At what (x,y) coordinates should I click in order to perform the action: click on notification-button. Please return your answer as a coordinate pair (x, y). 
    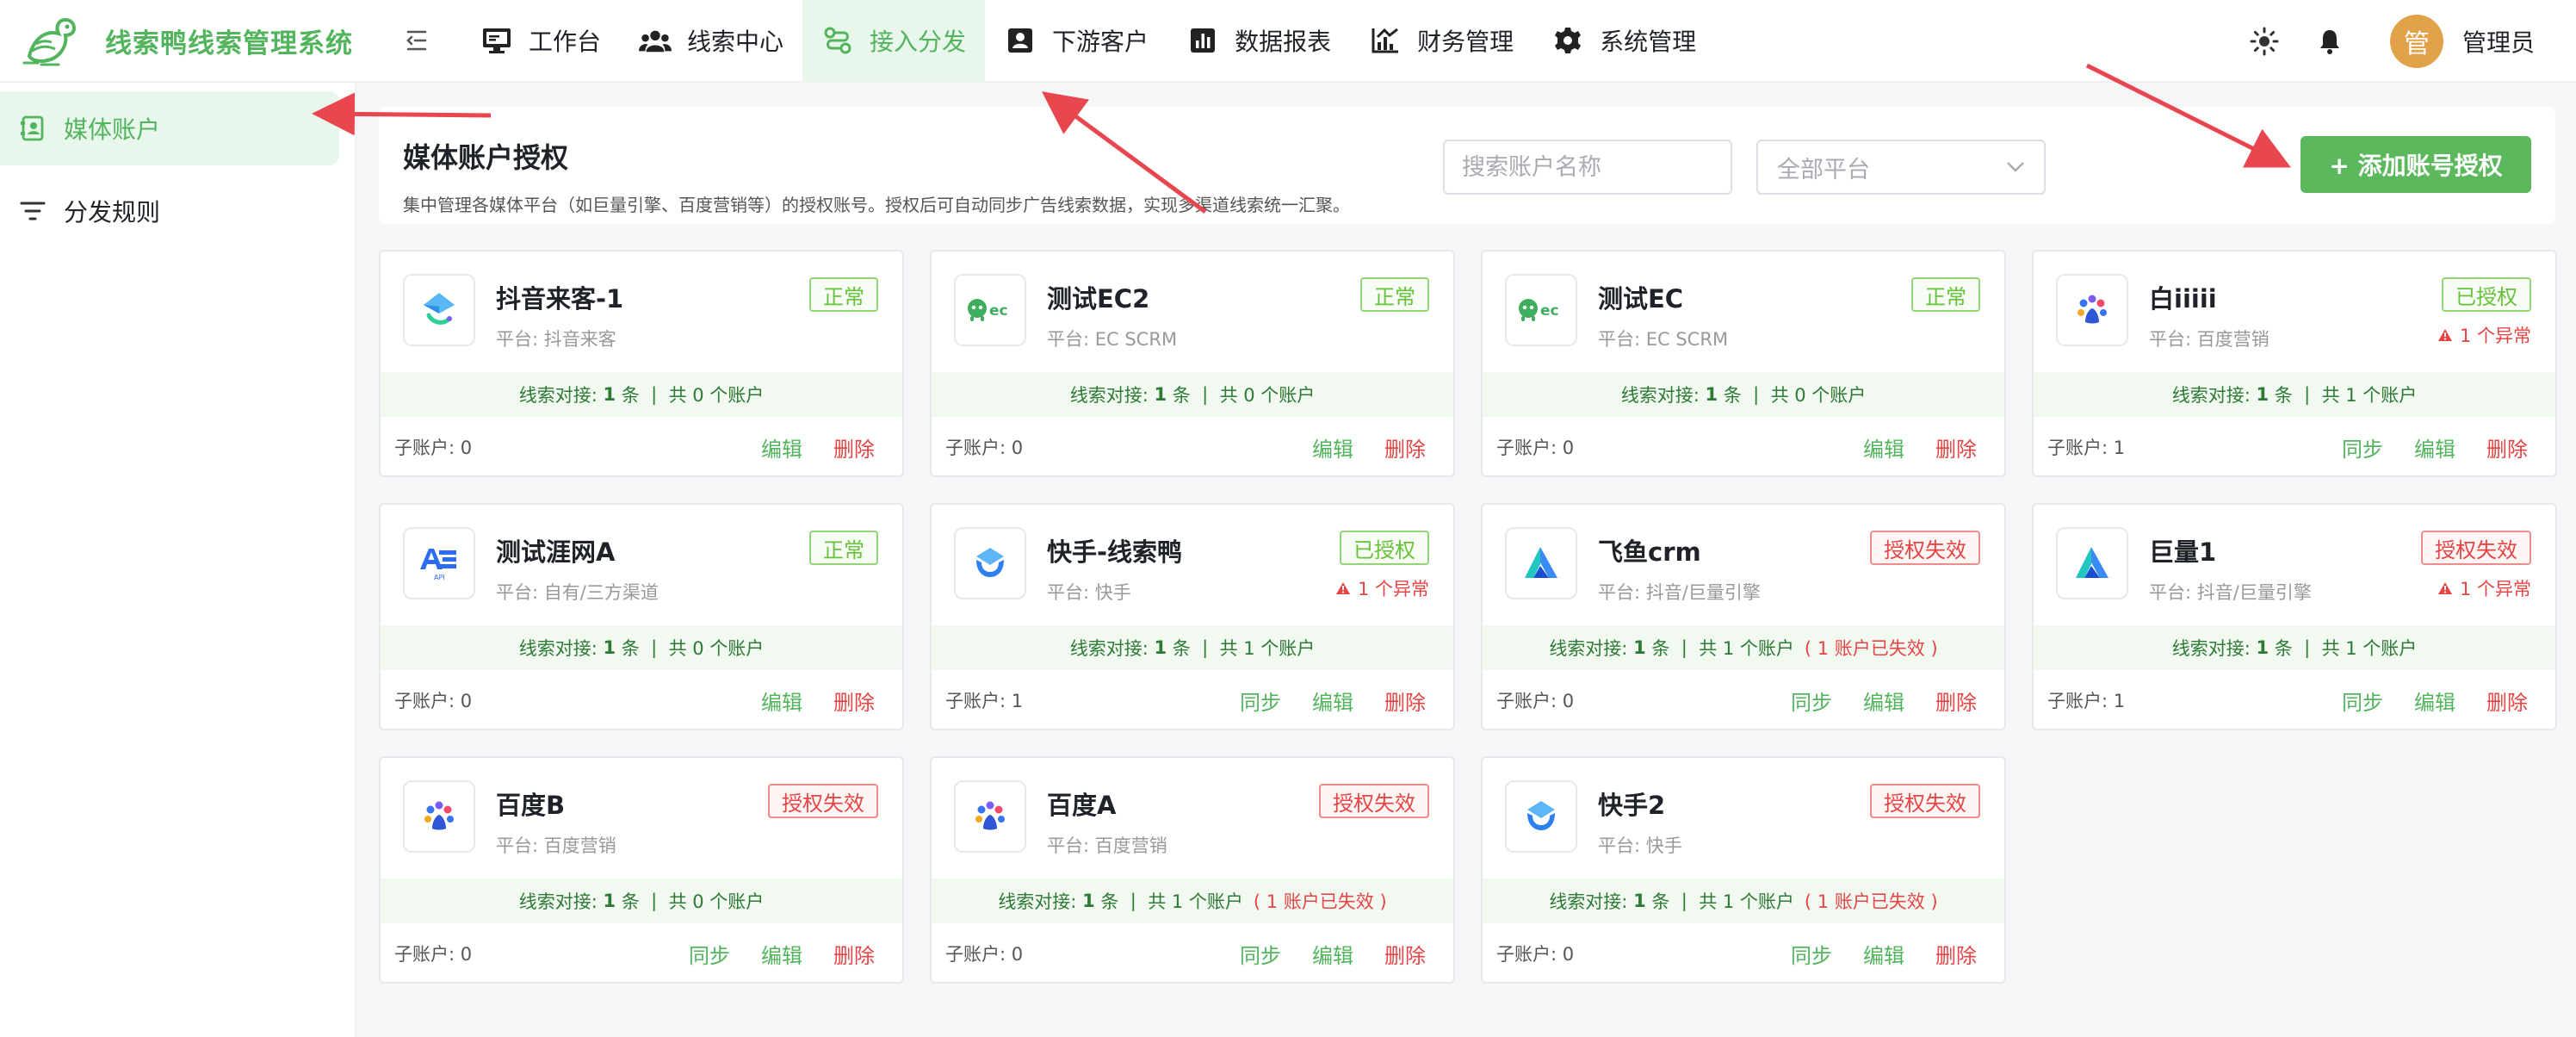
    Looking at the image, I should click on (2330, 42).